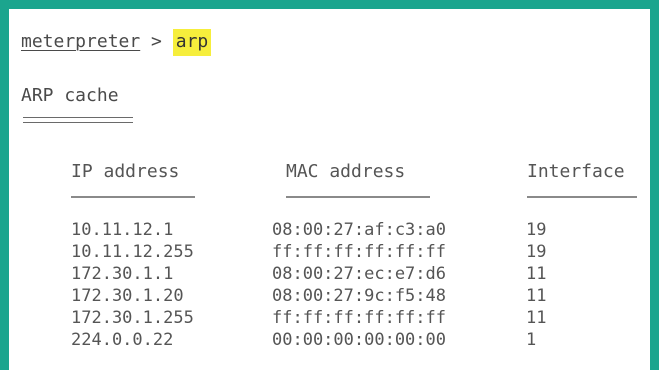 This screenshot has height=370, width=659. Describe the element at coordinates (359, 340) in the screenshot. I see `mac-cell: 00:00:00:00:00:00` at that location.